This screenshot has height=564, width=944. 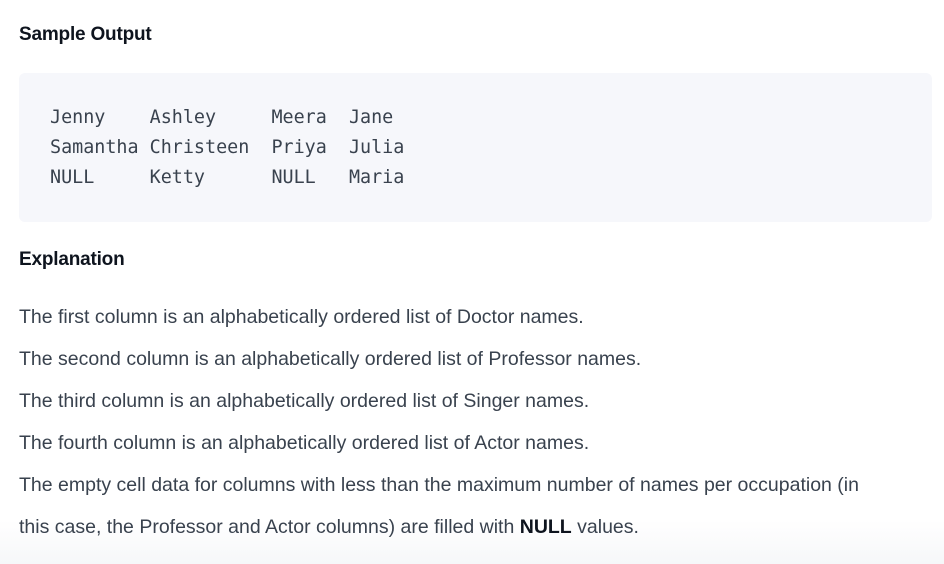 I want to click on null-keyword: NULL, so click(x=545, y=527).